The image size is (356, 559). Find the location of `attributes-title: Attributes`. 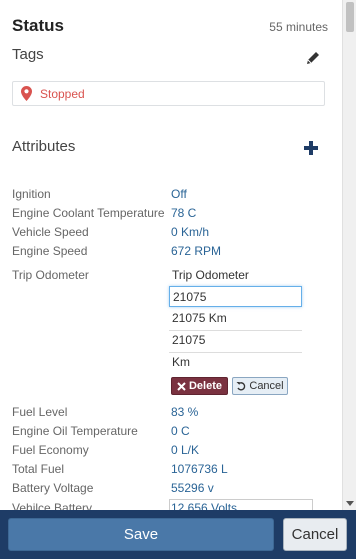

attributes-title: Attributes is located at coordinates (44, 146).